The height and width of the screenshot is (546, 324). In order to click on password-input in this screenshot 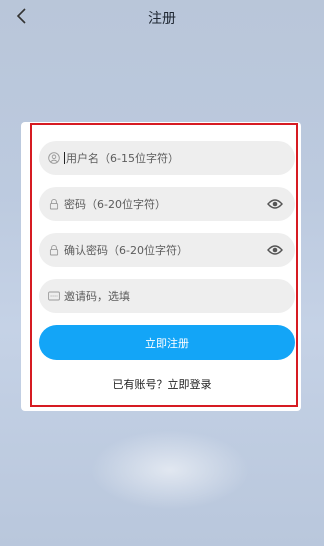, I will do `click(159, 204)`.